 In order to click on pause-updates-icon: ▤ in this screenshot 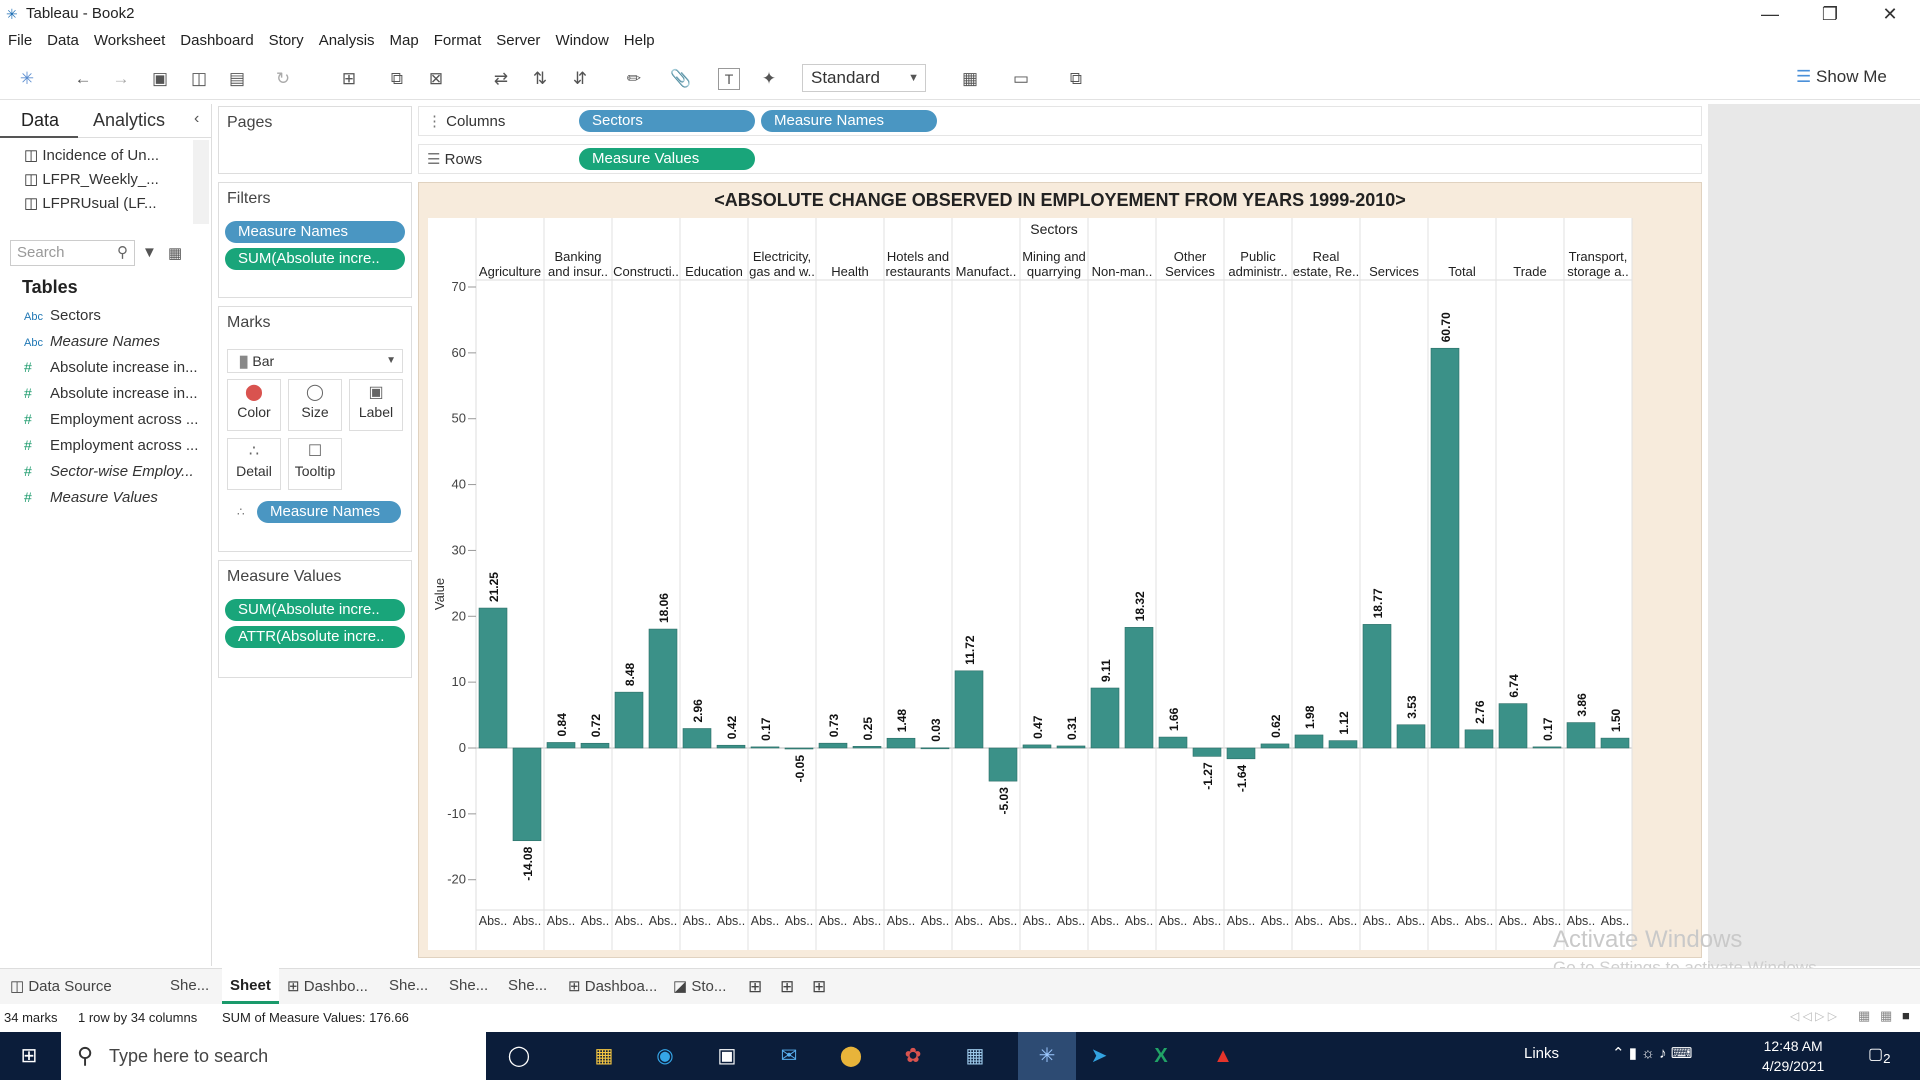, I will do `click(237, 79)`.